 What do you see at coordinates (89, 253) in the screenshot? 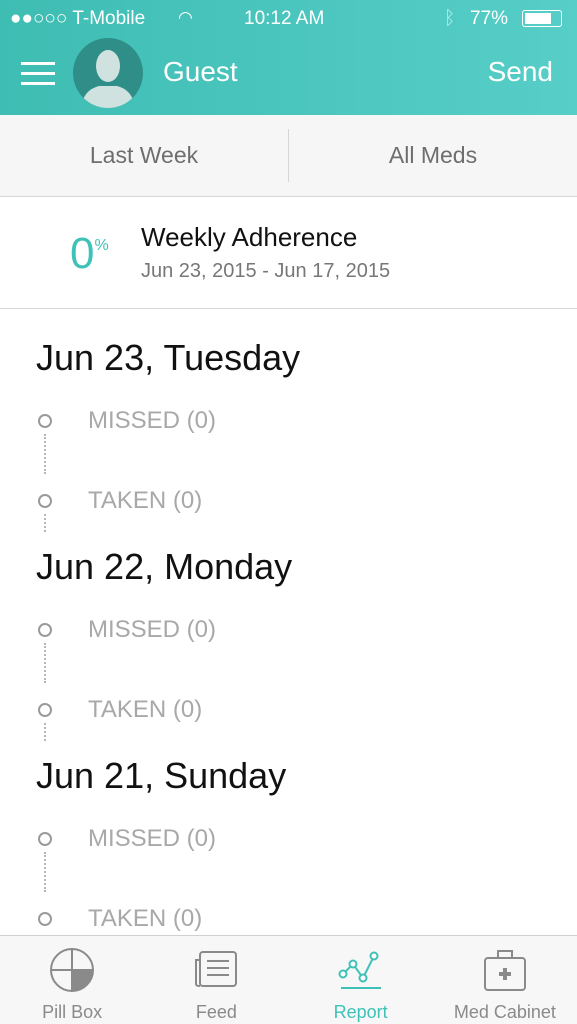
I see `adherence-value: 0%` at bounding box center [89, 253].